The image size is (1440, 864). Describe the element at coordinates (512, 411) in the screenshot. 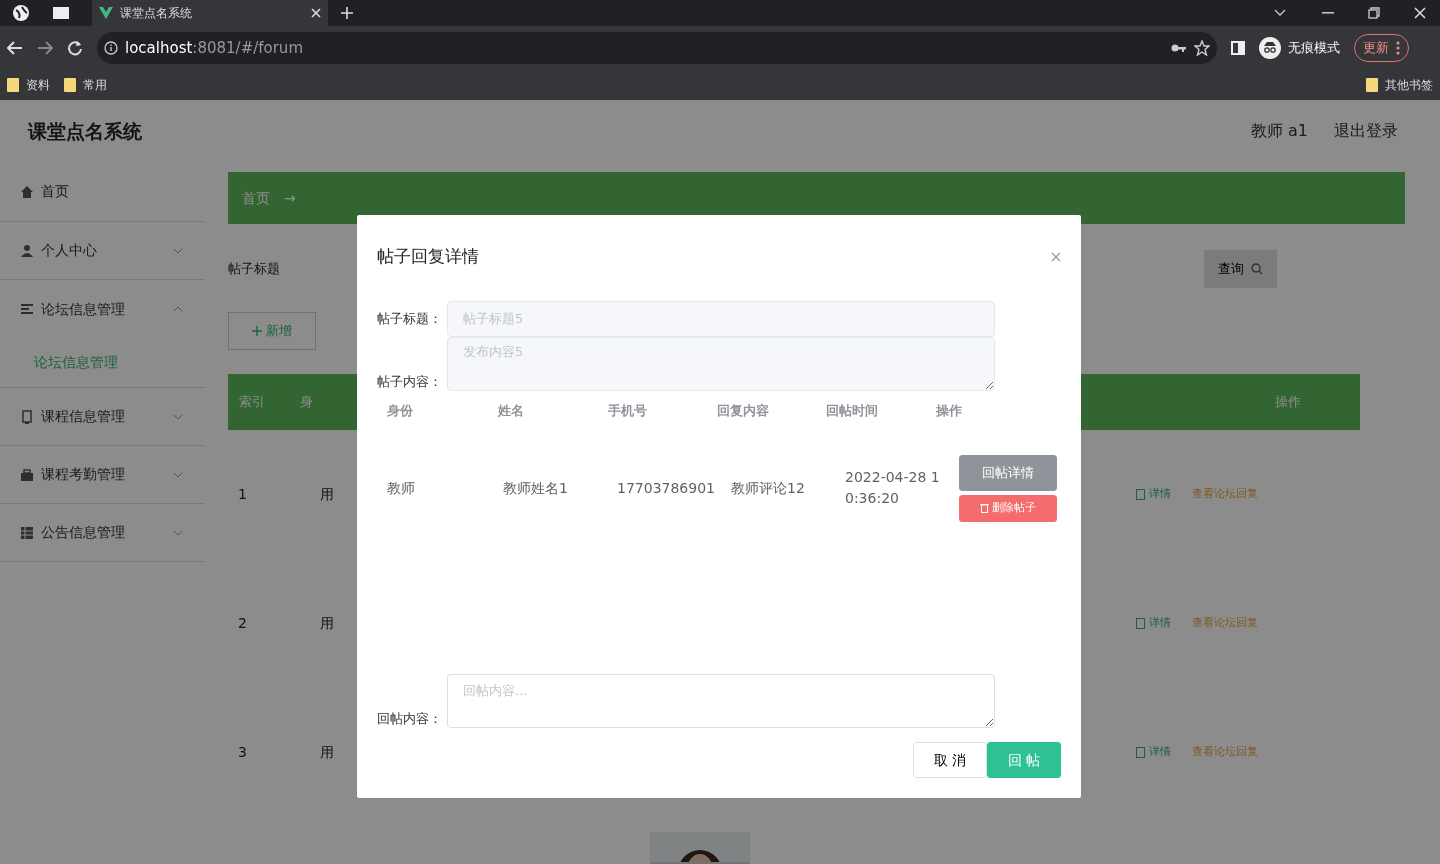

I see `column-header: 姓名` at that location.